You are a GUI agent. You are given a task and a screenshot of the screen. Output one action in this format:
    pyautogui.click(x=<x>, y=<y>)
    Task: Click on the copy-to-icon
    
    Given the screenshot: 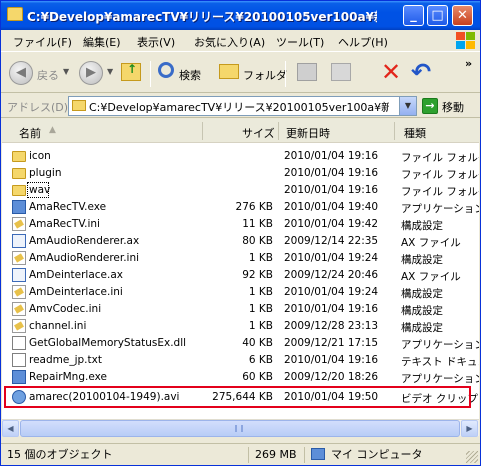 What is the action you would take?
    pyautogui.click(x=341, y=72)
    